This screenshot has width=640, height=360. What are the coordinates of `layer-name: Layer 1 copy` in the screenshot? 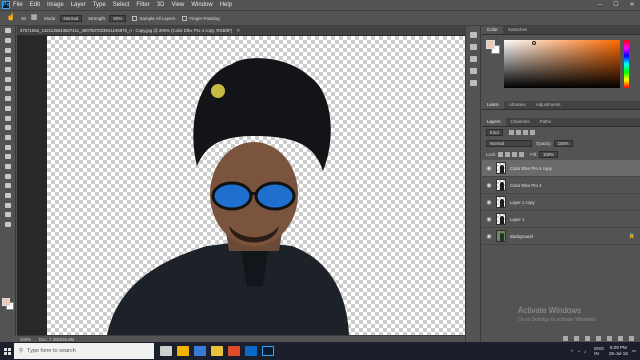 It's located at (522, 202).